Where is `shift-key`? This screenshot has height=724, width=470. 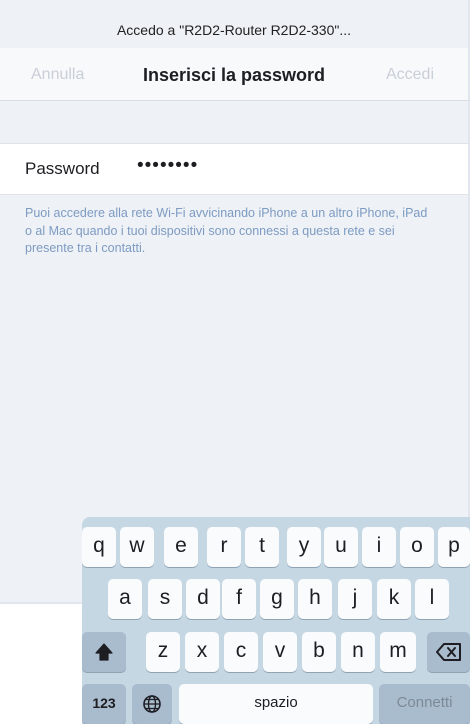
shift-key is located at coordinates (104, 652).